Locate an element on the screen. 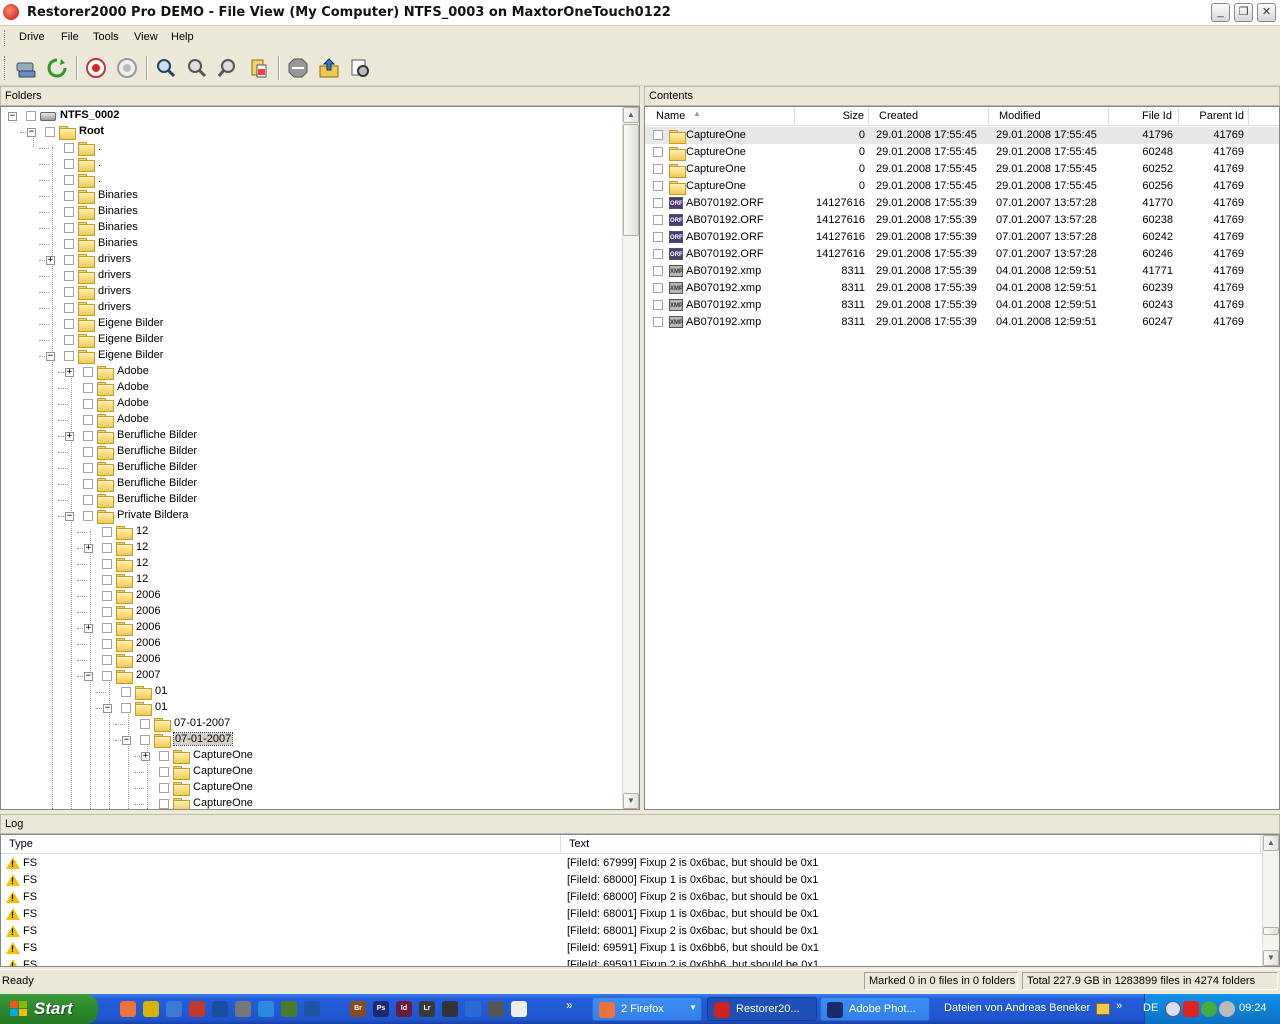  adobe-br-icon: Br is located at coordinates (358, 1009).